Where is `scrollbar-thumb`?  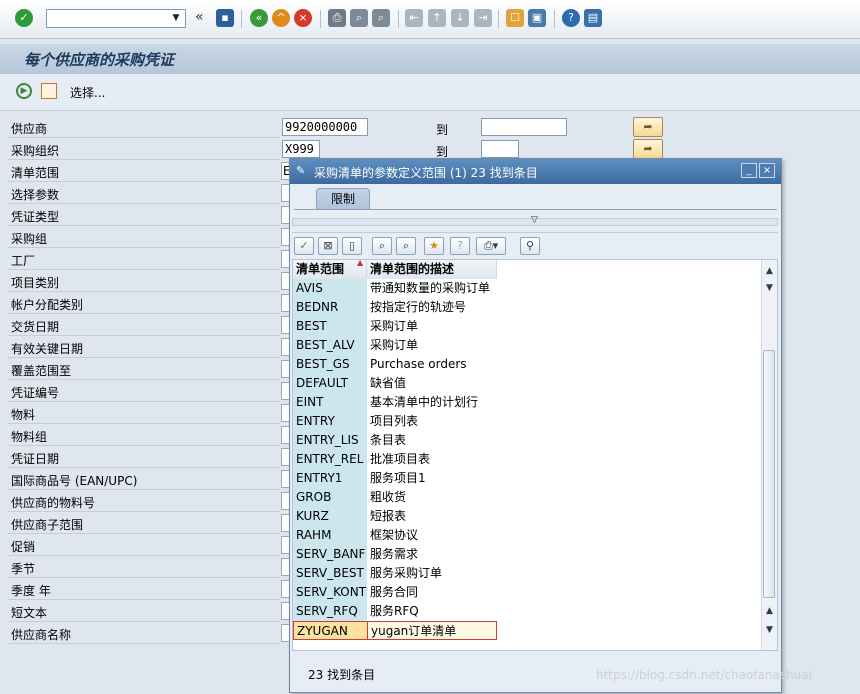 scrollbar-thumb is located at coordinates (769, 474).